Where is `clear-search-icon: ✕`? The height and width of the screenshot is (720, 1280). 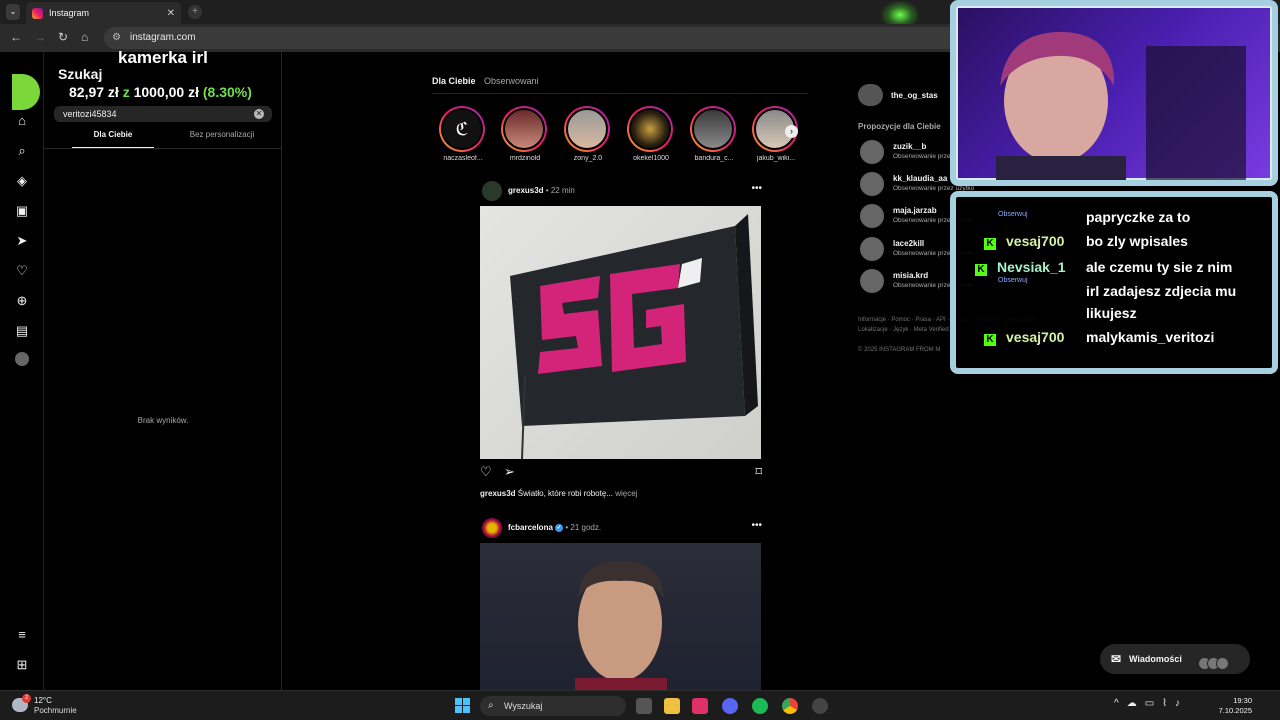 clear-search-icon: ✕ is located at coordinates (259, 114).